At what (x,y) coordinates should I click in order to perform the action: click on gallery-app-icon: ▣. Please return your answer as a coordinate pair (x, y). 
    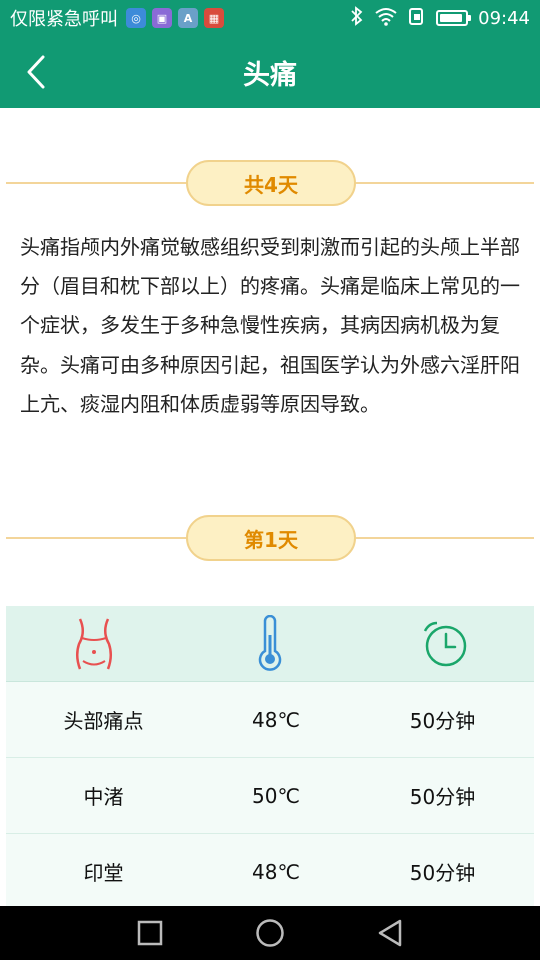
    Looking at the image, I should click on (162, 18).